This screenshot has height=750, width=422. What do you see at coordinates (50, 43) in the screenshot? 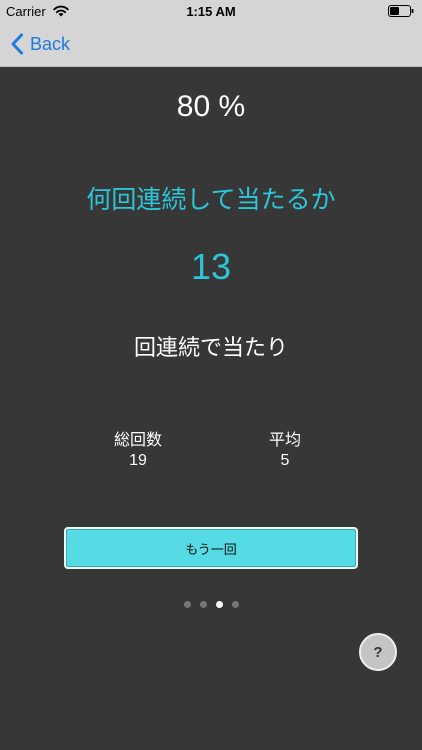
I see `back-label: Back` at bounding box center [50, 43].